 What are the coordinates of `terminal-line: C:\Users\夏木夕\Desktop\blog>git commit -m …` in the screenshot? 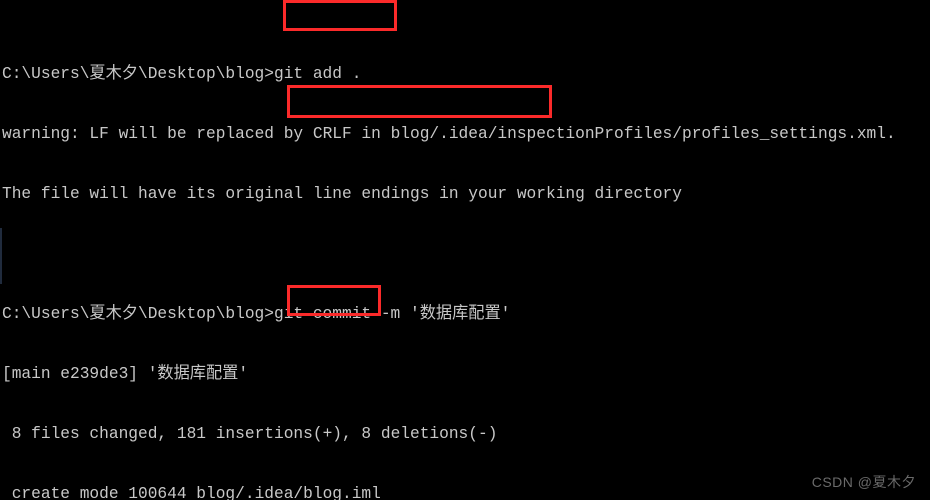 It's located at (256, 314).